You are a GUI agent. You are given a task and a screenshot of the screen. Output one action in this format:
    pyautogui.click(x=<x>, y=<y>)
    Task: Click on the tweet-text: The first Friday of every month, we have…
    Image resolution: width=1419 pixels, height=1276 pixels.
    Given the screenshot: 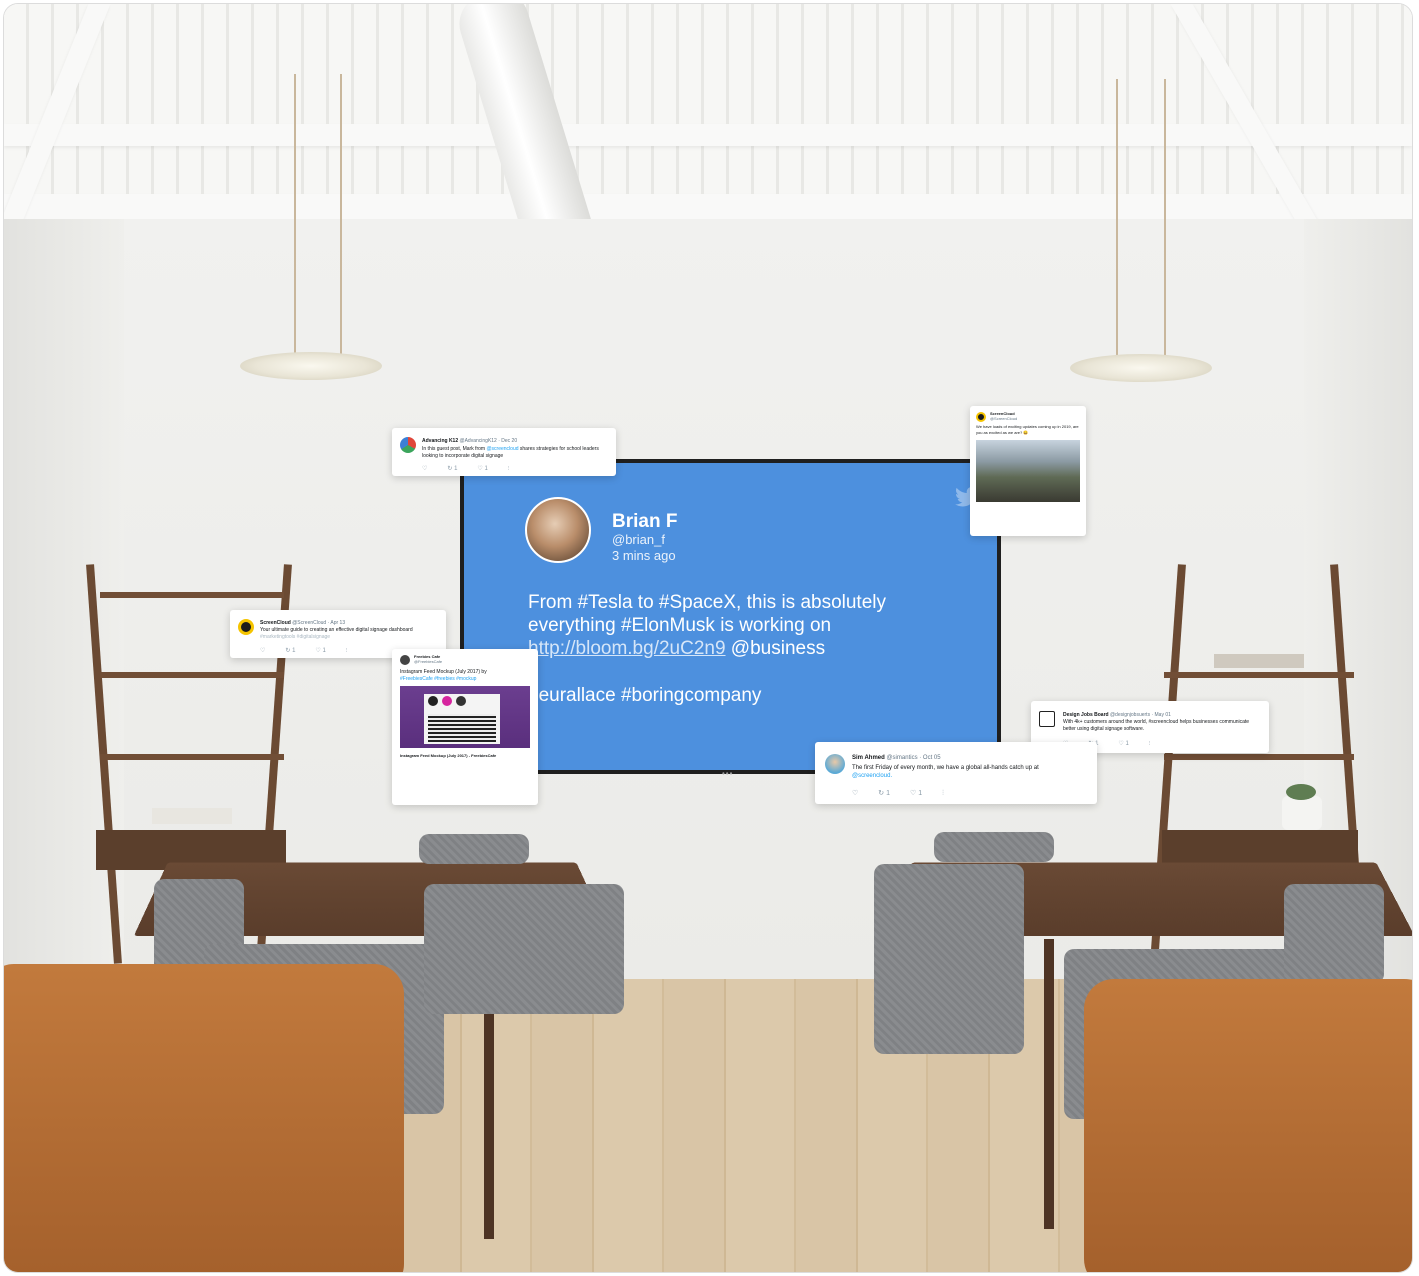 What is the action you would take?
    pyautogui.click(x=971, y=772)
    